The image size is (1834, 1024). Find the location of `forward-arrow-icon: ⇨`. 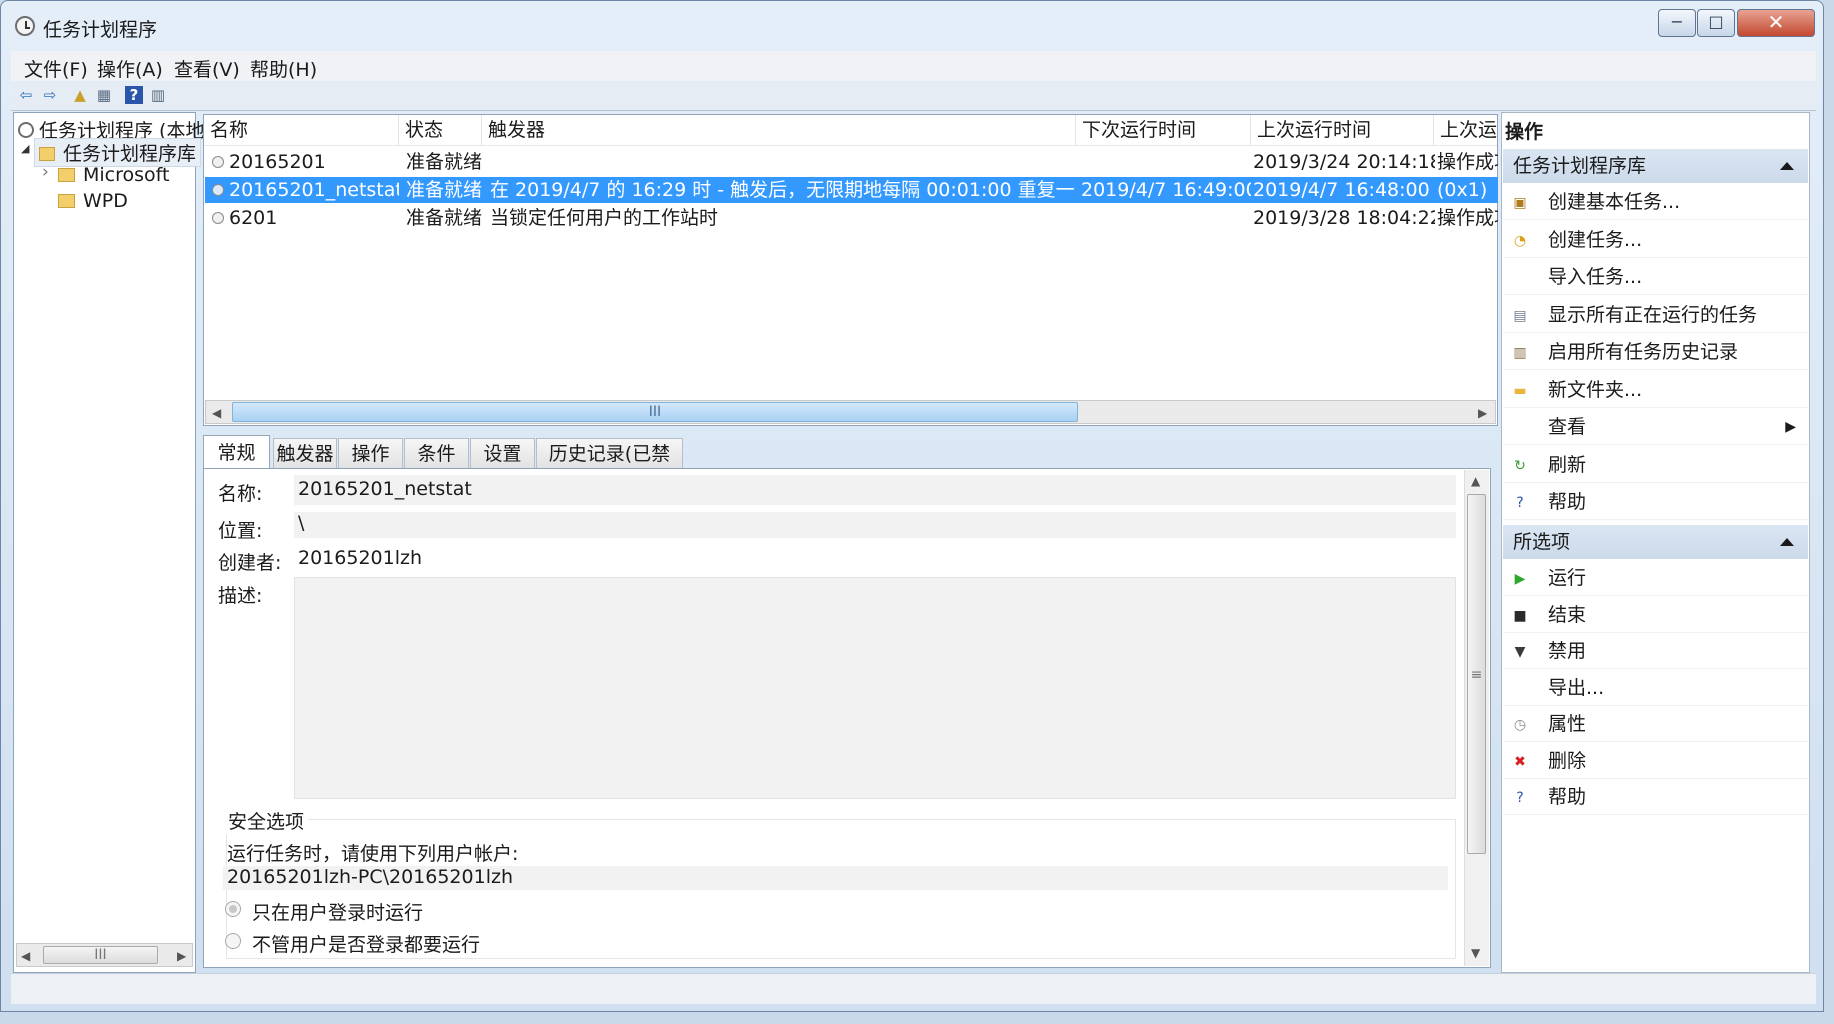

forward-arrow-icon: ⇨ is located at coordinates (50, 95).